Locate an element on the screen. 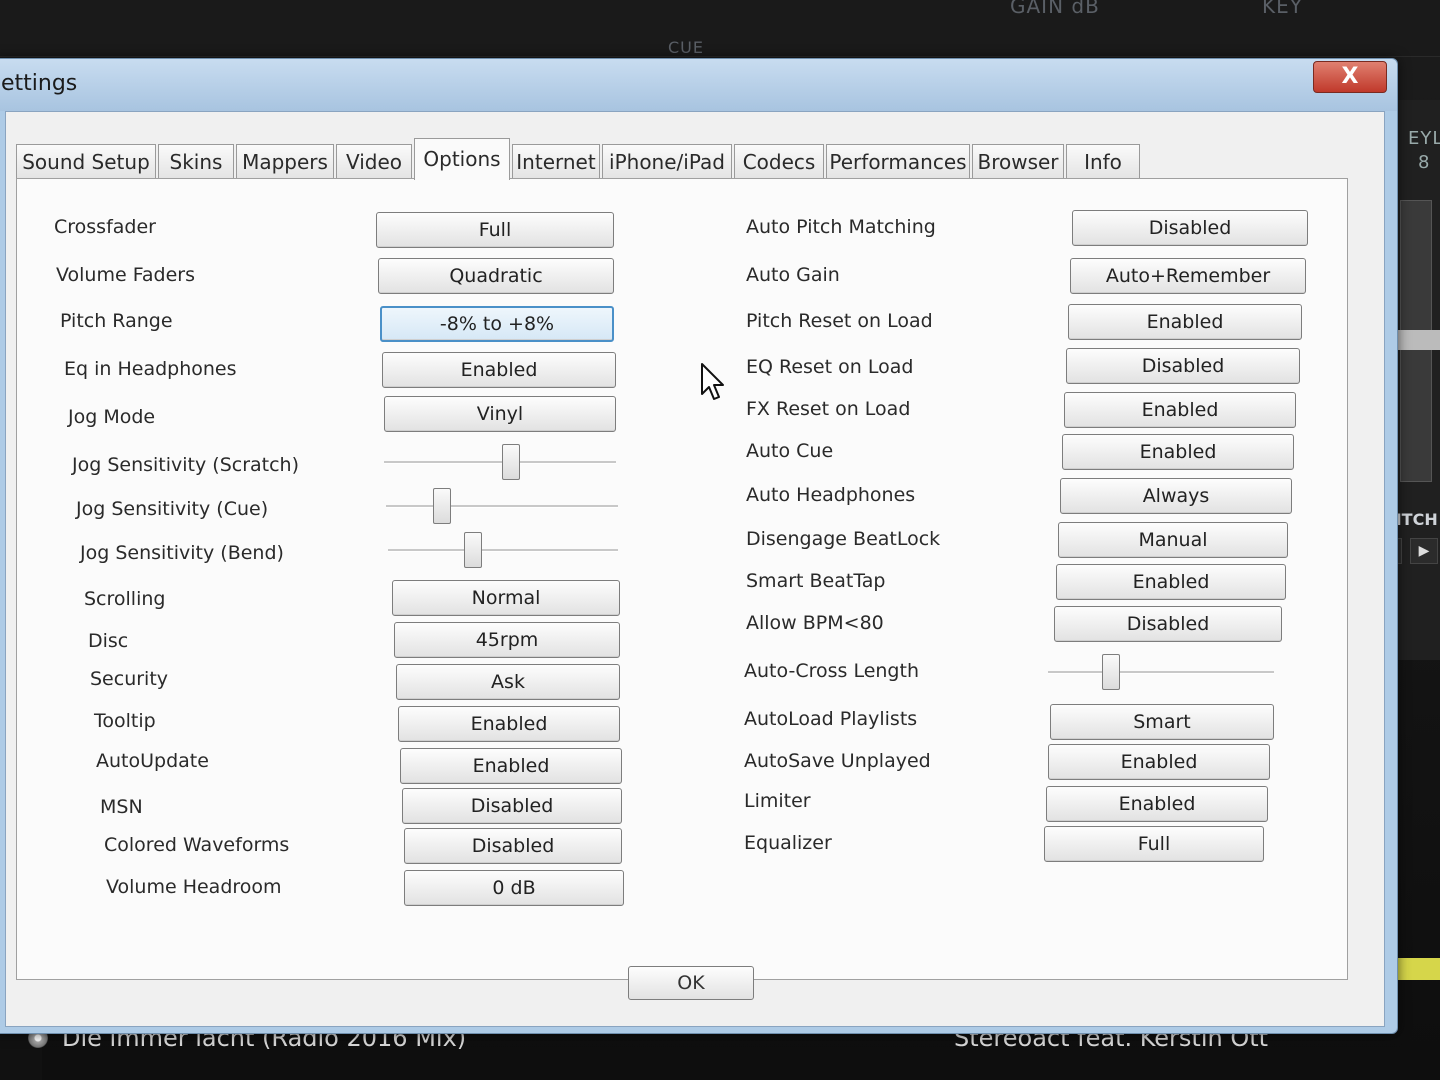 The image size is (1440, 1080). ok-button: OK is located at coordinates (691, 983).